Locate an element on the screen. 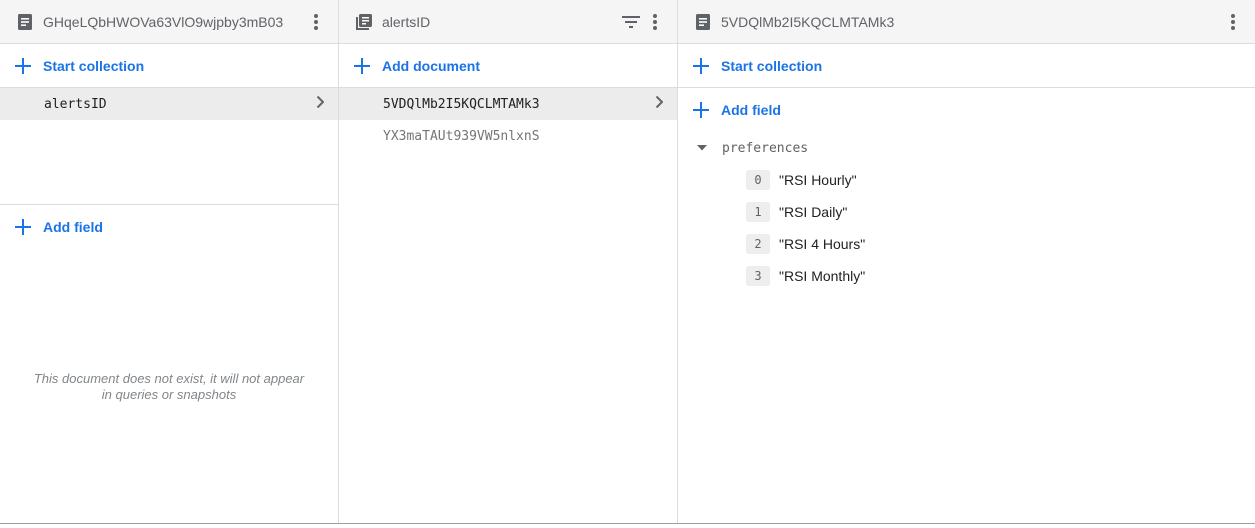 The height and width of the screenshot is (528, 1255). array-value: "RSI Daily" is located at coordinates (813, 212).